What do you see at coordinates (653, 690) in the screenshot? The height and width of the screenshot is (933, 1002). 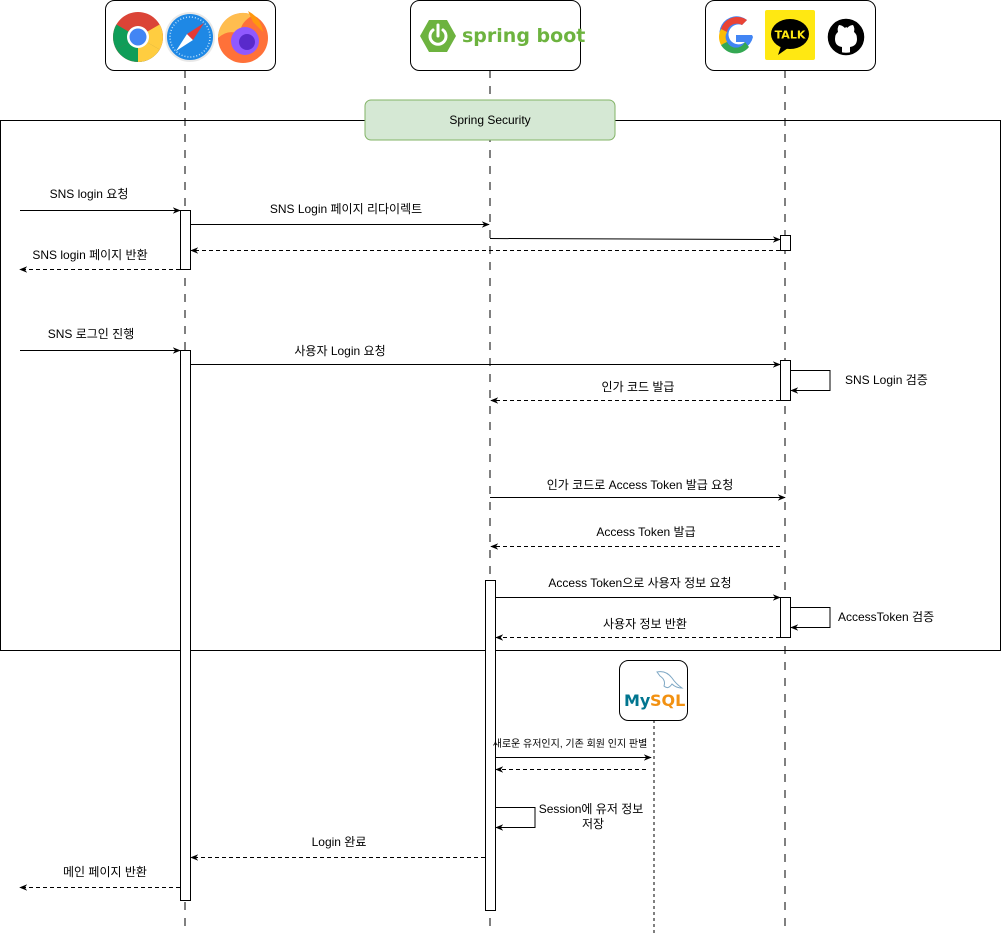 I see `participant-db: My SQL` at bounding box center [653, 690].